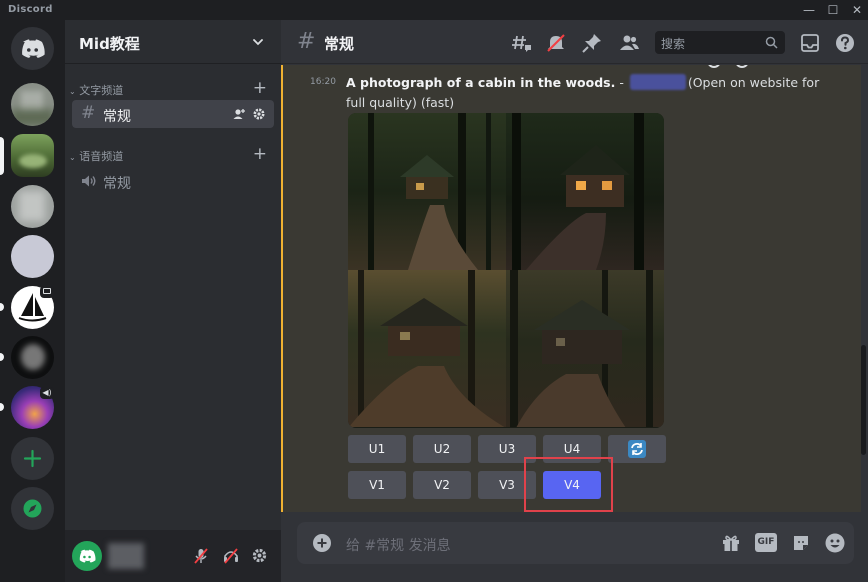  What do you see at coordinates (126, 556) in the screenshot?
I see `redacted-username` at bounding box center [126, 556].